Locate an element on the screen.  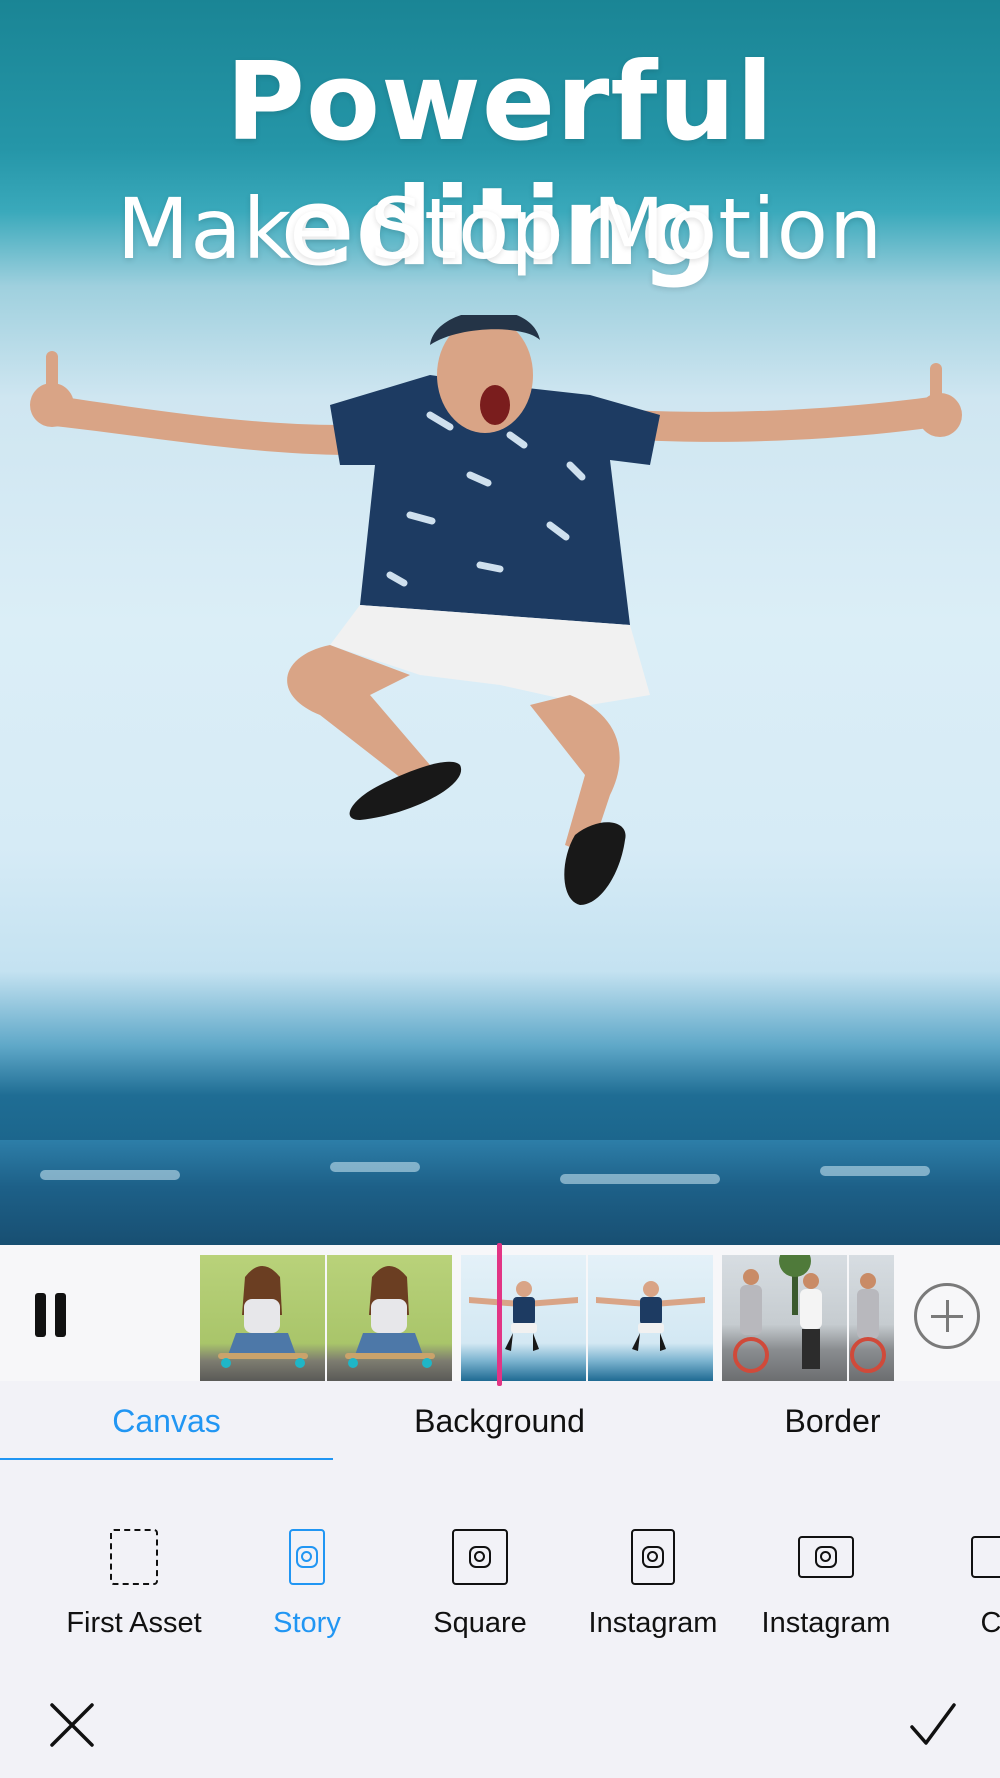
edit-tabs: Canvas Background Border is located at coordinates (500, 1421).